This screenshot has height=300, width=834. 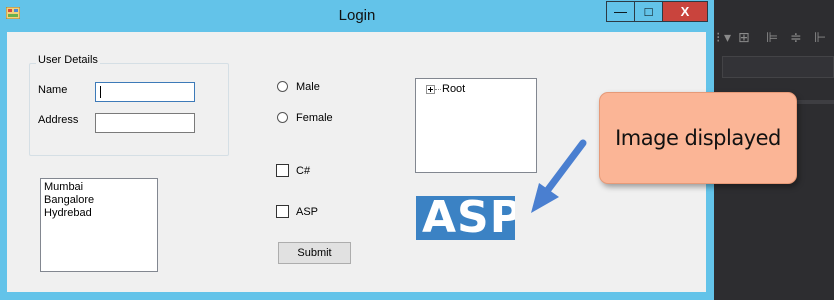 I want to click on name-label: Name, so click(x=53, y=90).